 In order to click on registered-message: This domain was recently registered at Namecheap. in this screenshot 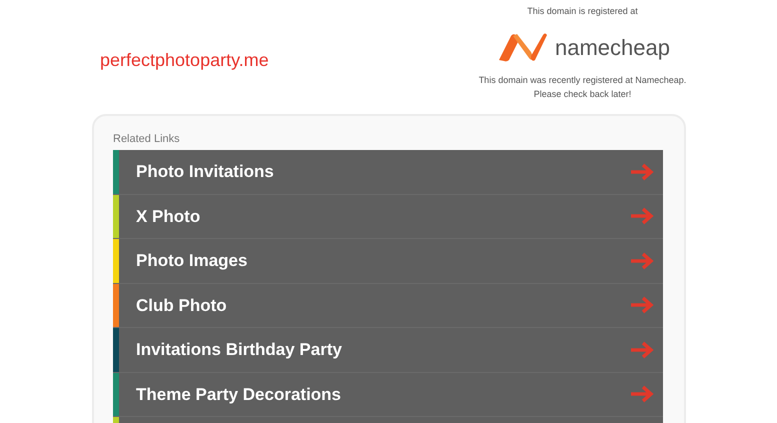, I will do `click(582, 80)`.